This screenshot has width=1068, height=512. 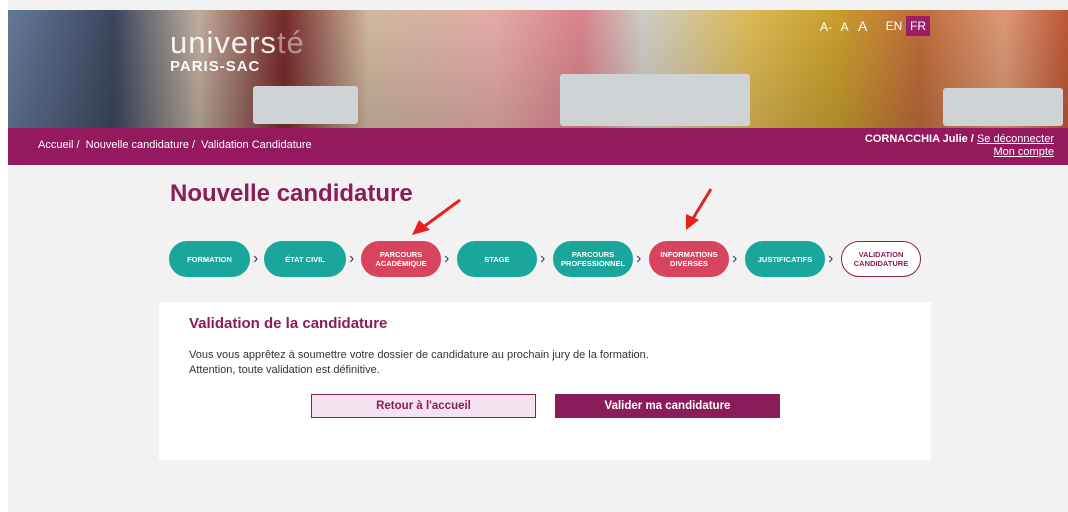 What do you see at coordinates (785, 259) in the screenshot?
I see `step-justificatifs: JUSTIFICATIFS` at bounding box center [785, 259].